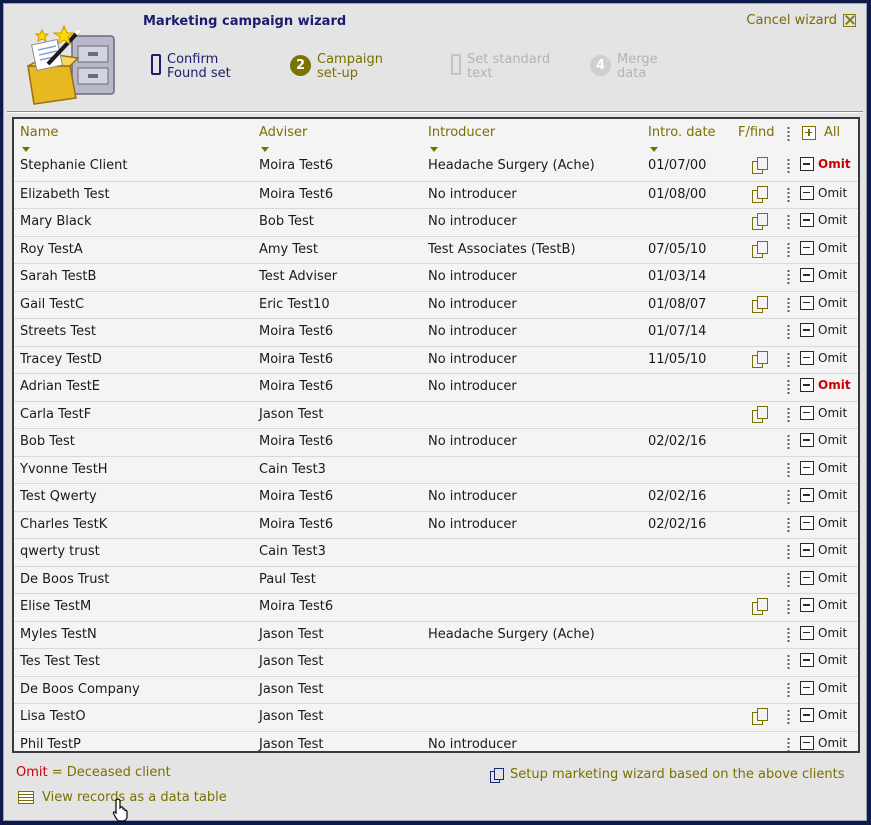  What do you see at coordinates (436, 552) in the screenshot?
I see `table-row: qwerty trust Cain Test3 Omit` at bounding box center [436, 552].